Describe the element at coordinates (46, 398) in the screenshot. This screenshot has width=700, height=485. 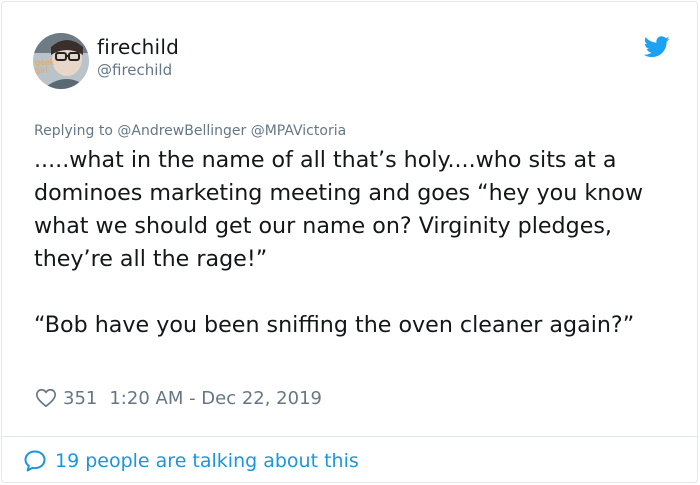
I see `heart-icon` at that location.